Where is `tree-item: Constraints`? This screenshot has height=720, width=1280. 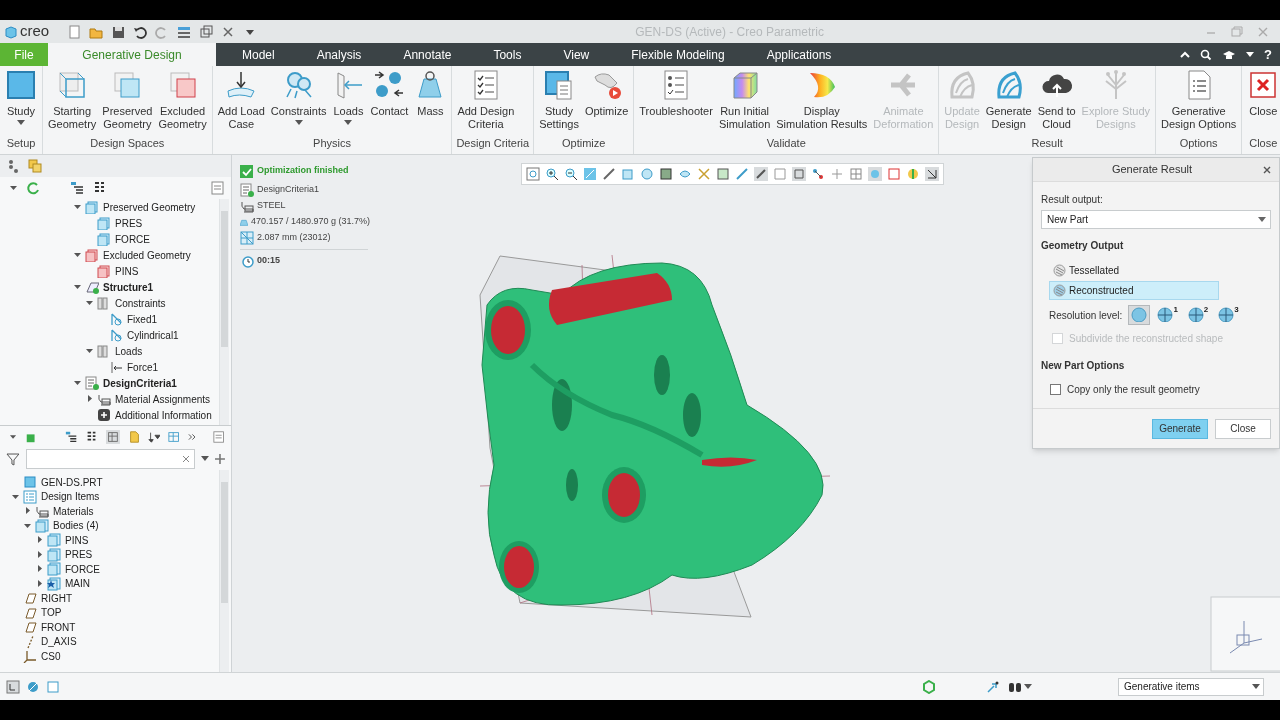 tree-item: Constraints is located at coordinates (140, 303).